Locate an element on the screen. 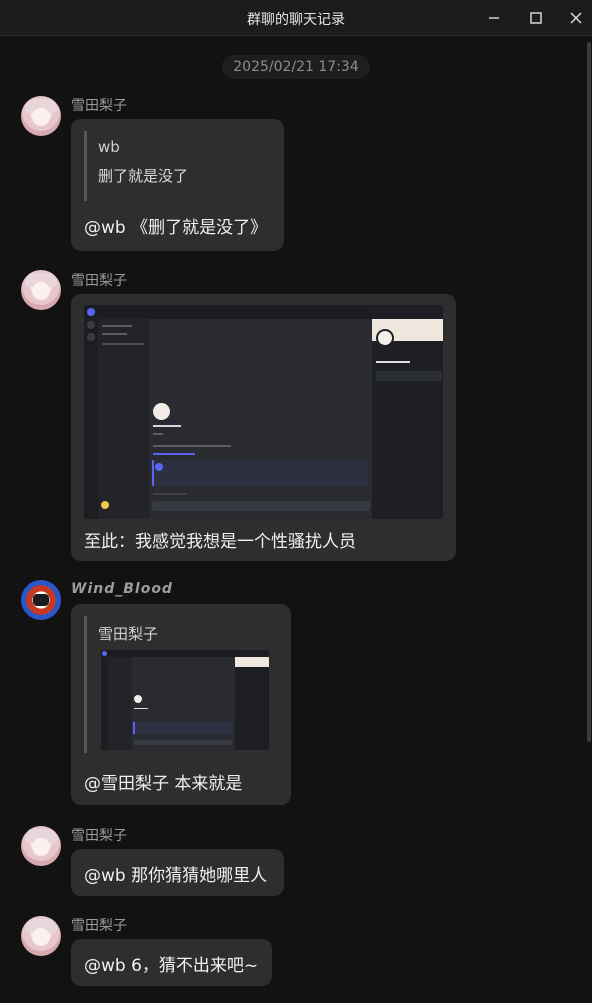  scrollbar is located at coordinates (589, 519).